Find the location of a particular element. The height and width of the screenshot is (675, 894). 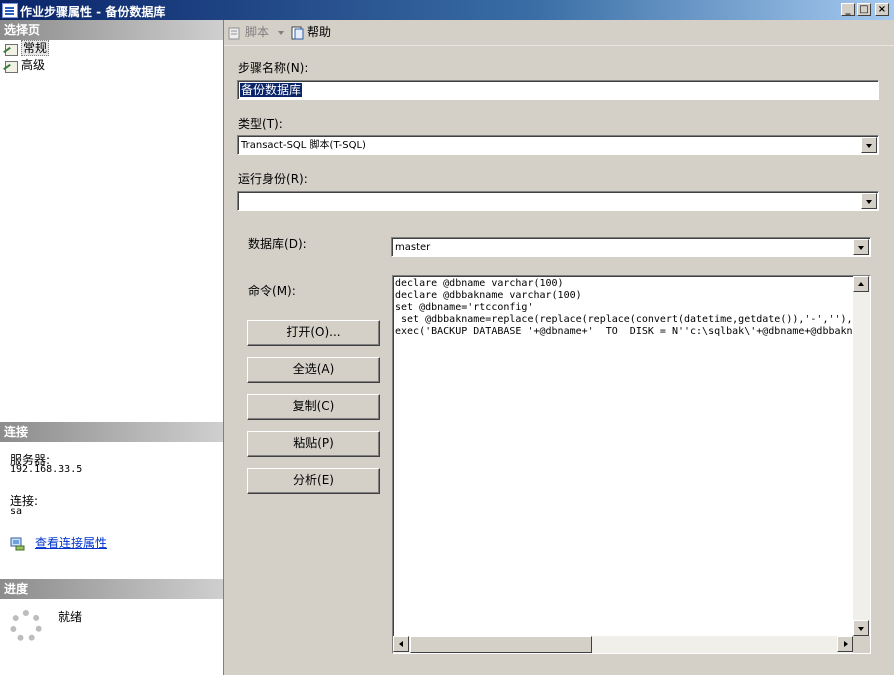

scroll-up-icon is located at coordinates (861, 284).